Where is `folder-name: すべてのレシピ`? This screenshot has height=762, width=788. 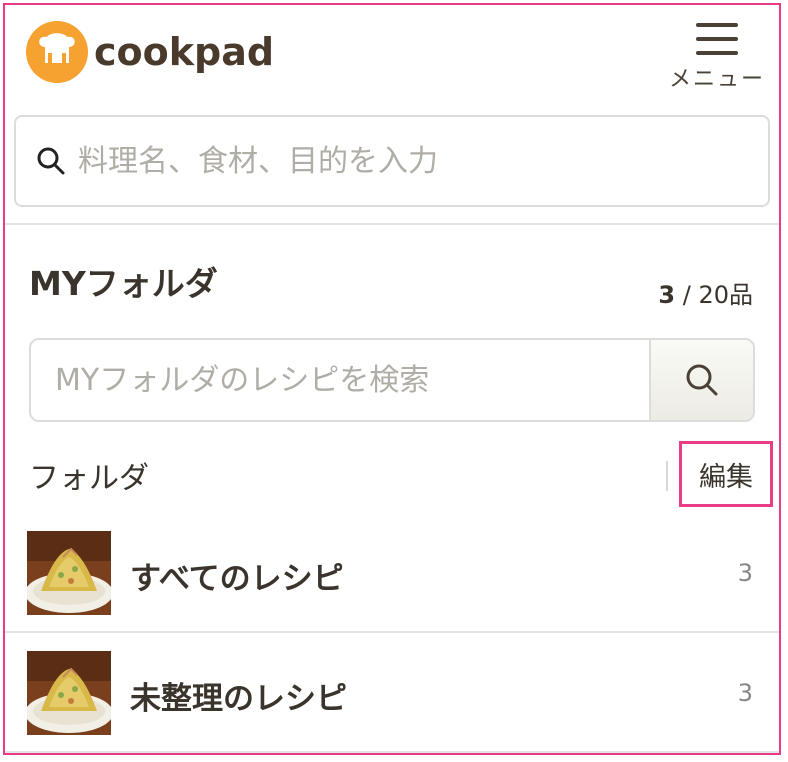 folder-name: すべてのレシピ is located at coordinates (237, 579).